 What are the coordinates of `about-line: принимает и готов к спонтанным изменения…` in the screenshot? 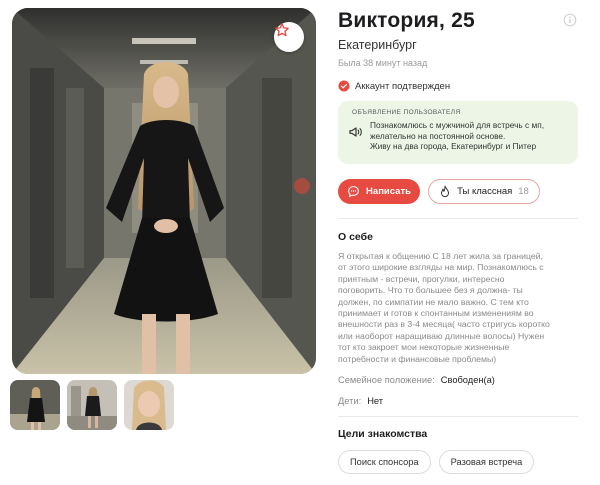 It's located at (436, 313).